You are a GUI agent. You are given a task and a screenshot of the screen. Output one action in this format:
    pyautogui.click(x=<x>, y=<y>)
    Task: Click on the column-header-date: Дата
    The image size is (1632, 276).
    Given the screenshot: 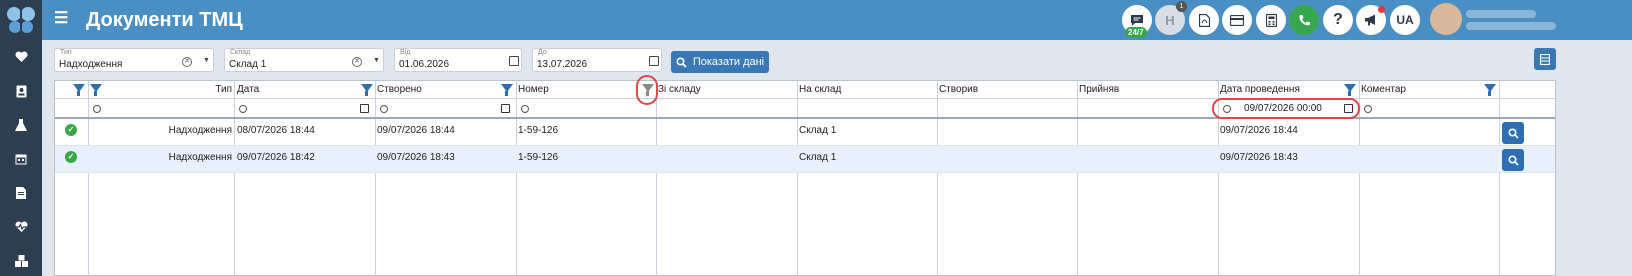 What is the action you would take?
    pyautogui.click(x=248, y=89)
    